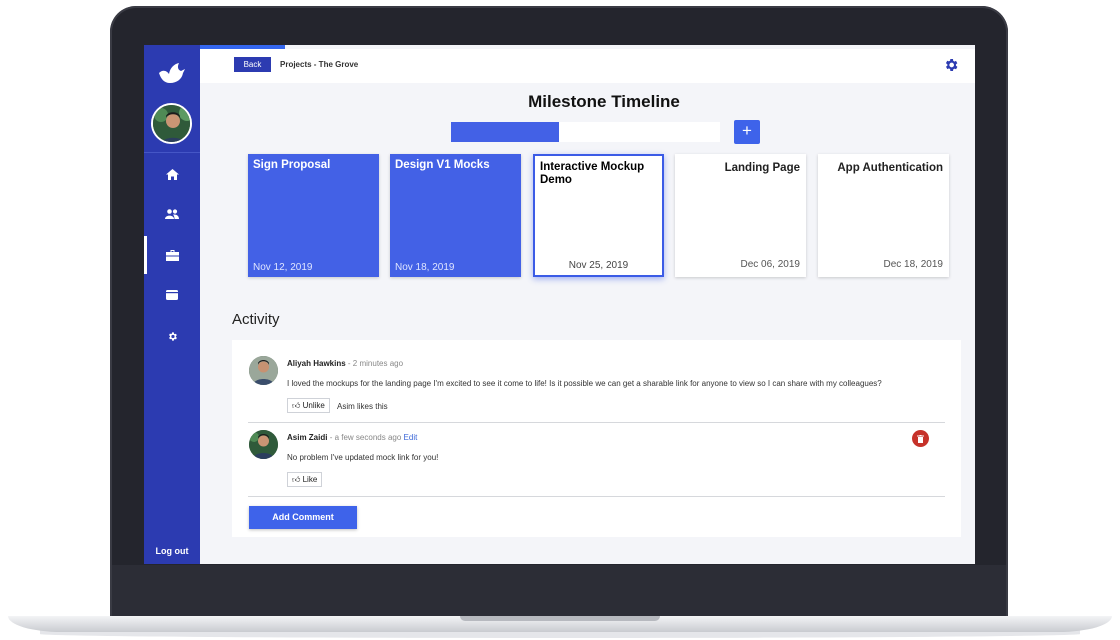  Describe the element at coordinates (951, 67) in the screenshot. I see `settings-gear-icon` at that location.